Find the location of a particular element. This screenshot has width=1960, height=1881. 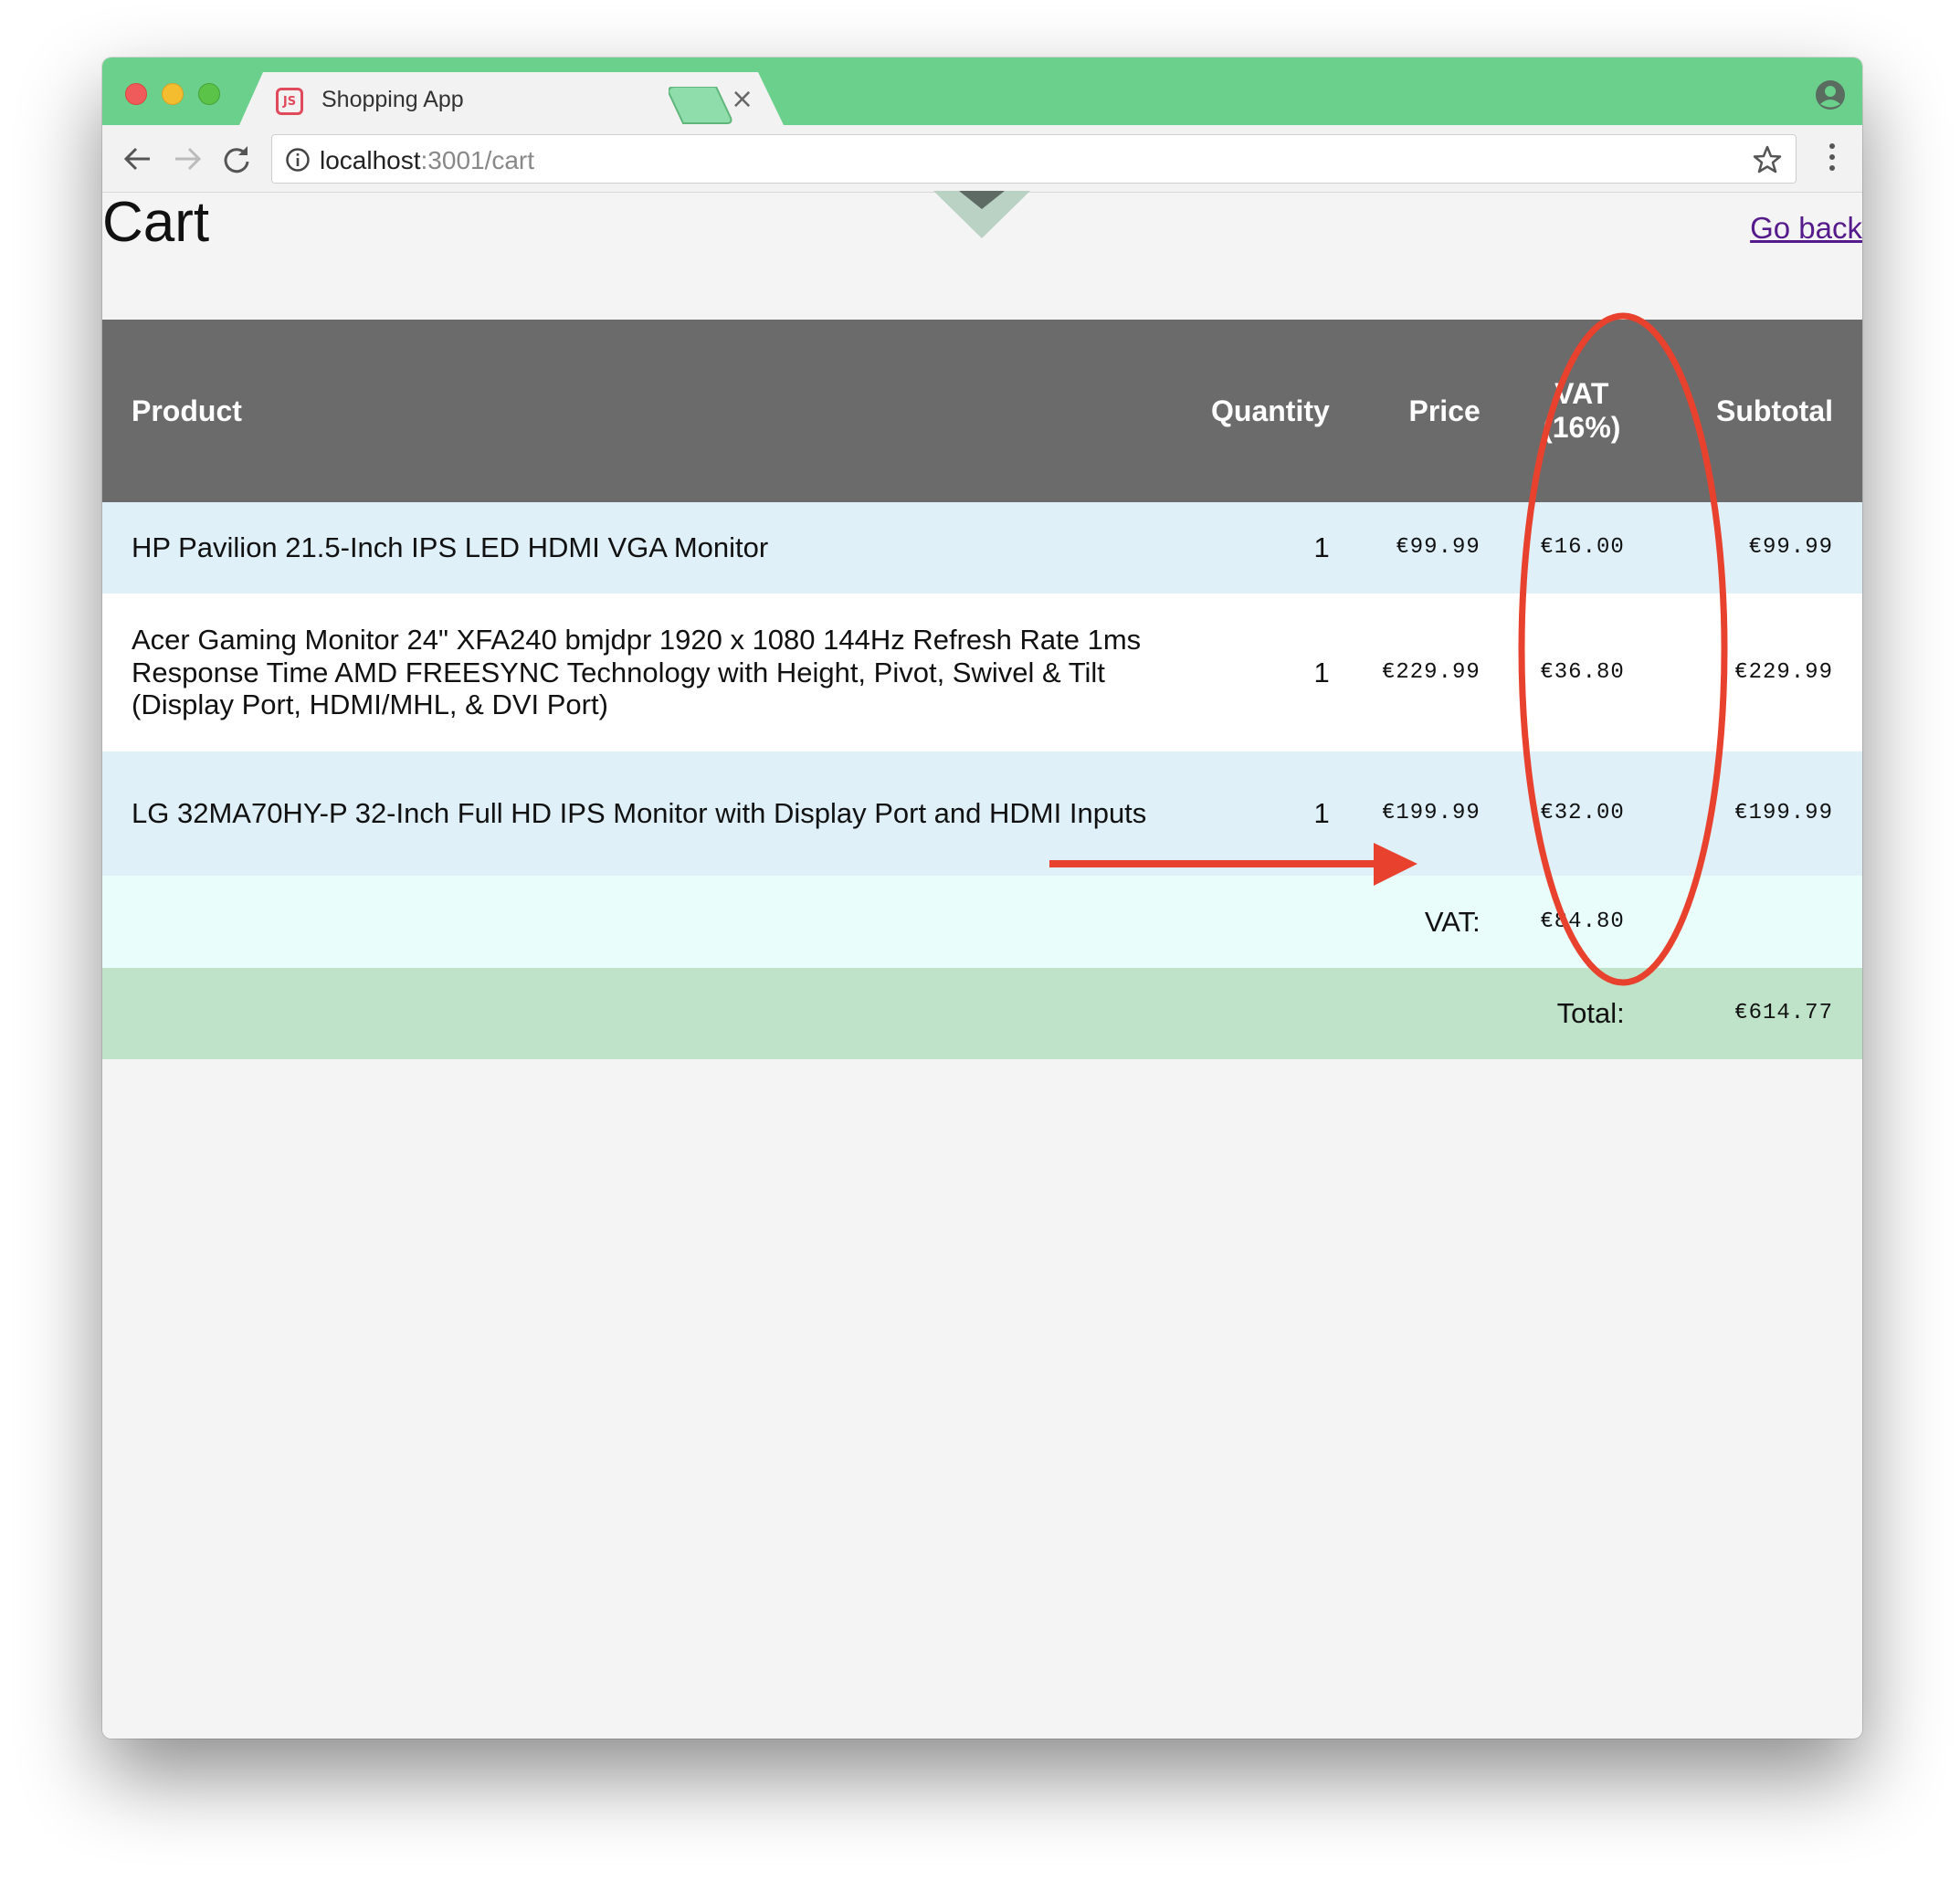

total-summary-row: Total: €614.77 is located at coordinates (982, 1013).